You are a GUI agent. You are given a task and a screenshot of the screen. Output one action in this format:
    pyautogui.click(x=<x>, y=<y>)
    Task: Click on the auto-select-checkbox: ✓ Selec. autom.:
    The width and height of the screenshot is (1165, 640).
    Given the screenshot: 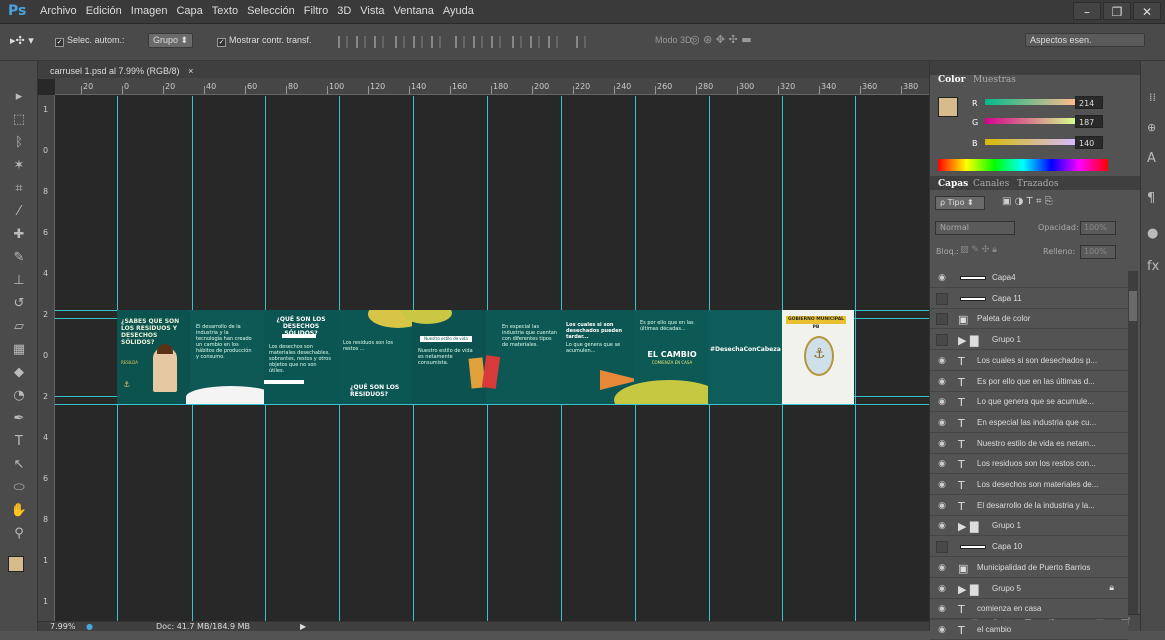 What is the action you would take?
    pyautogui.click(x=90, y=41)
    